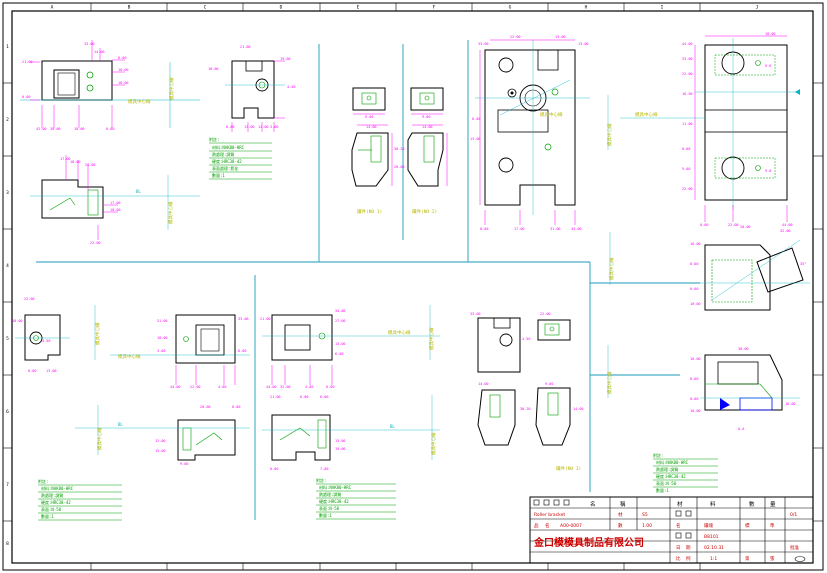 The height and width of the screenshot is (573, 827). Describe the element at coordinates (324, 469) in the screenshot. I see `svg-text: 7.00` at that location.